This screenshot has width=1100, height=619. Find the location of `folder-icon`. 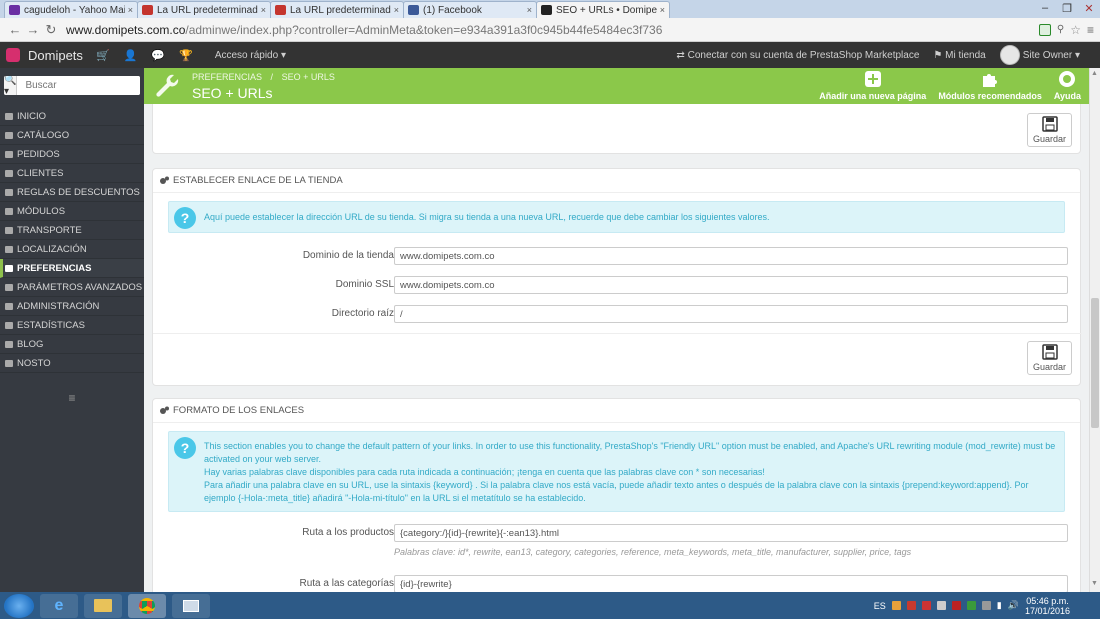

folder-icon is located at coordinates (103, 605).